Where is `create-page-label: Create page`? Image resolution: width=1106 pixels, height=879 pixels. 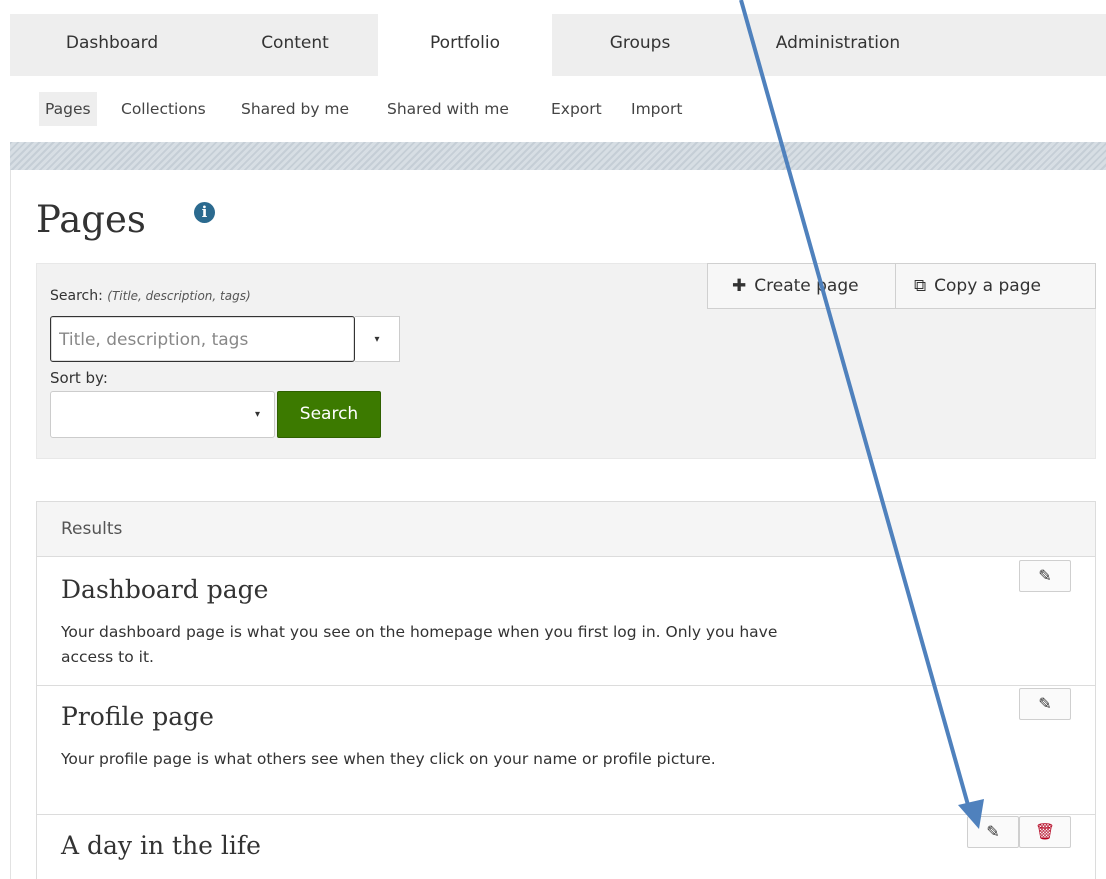 create-page-label: Create page is located at coordinates (806, 286).